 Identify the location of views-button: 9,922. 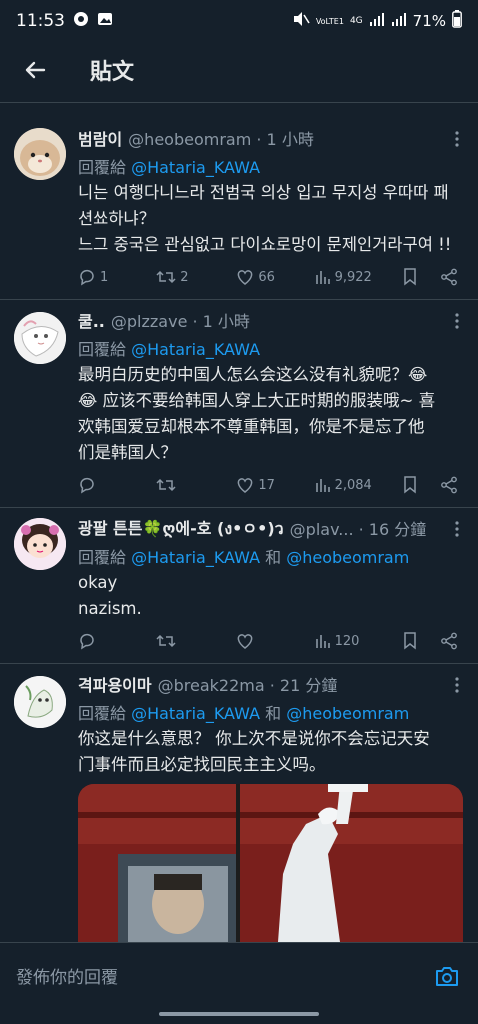
(359, 277).